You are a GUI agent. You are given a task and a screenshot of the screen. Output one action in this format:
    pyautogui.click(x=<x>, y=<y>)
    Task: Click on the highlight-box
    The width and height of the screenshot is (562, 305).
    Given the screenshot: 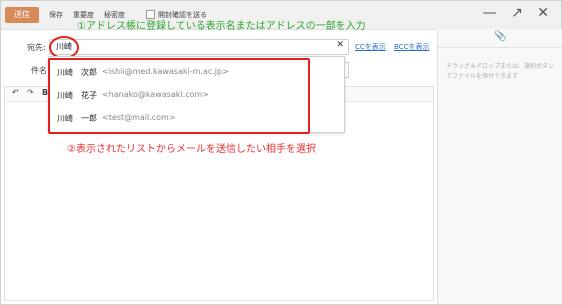 What is the action you would take?
    pyautogui.click(x=179, y=96)
    